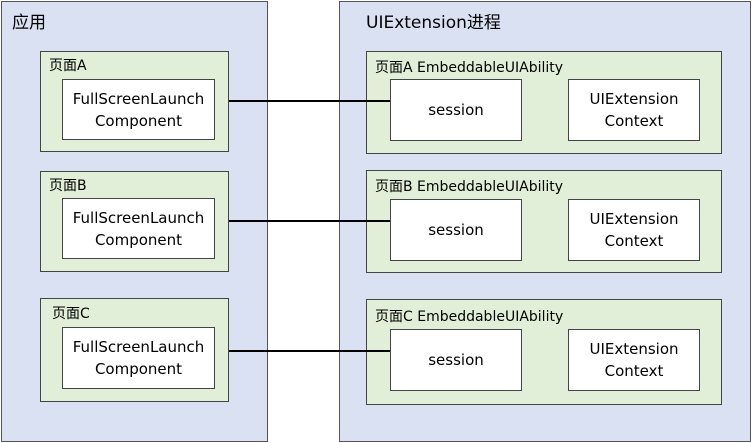  I want to click on uiextension-context-box-c: UIExtension Context, so click(634, 360).